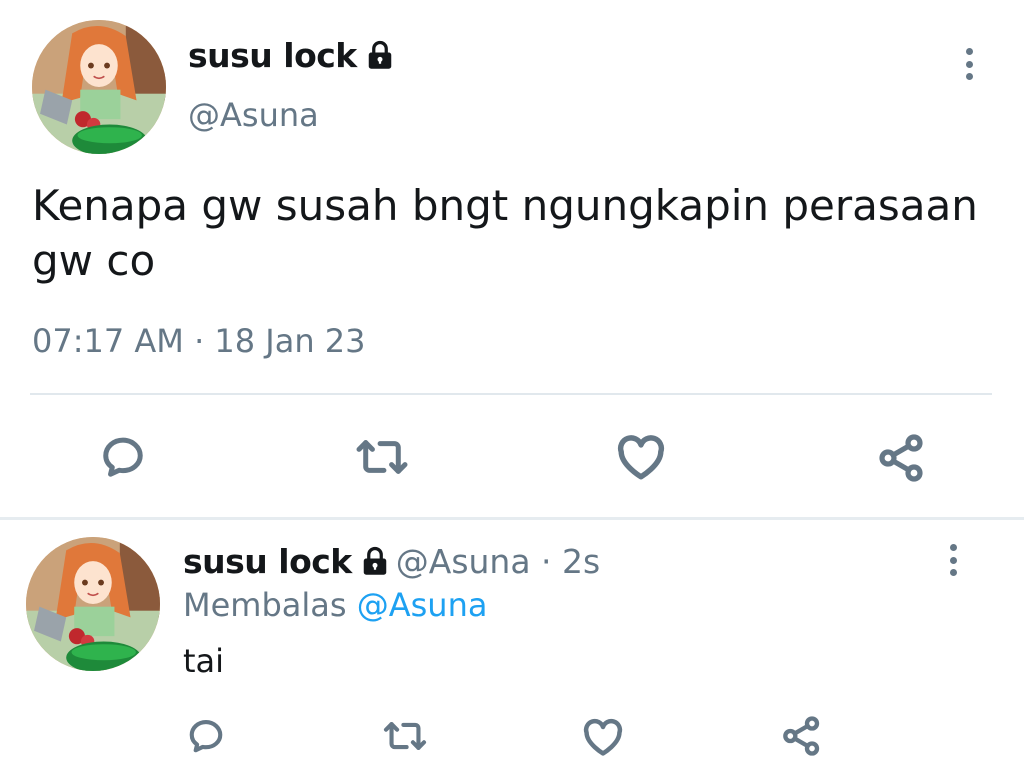 The image size is (1024, 782). I want to click on replying-label: Membalas, so click(265, 605).